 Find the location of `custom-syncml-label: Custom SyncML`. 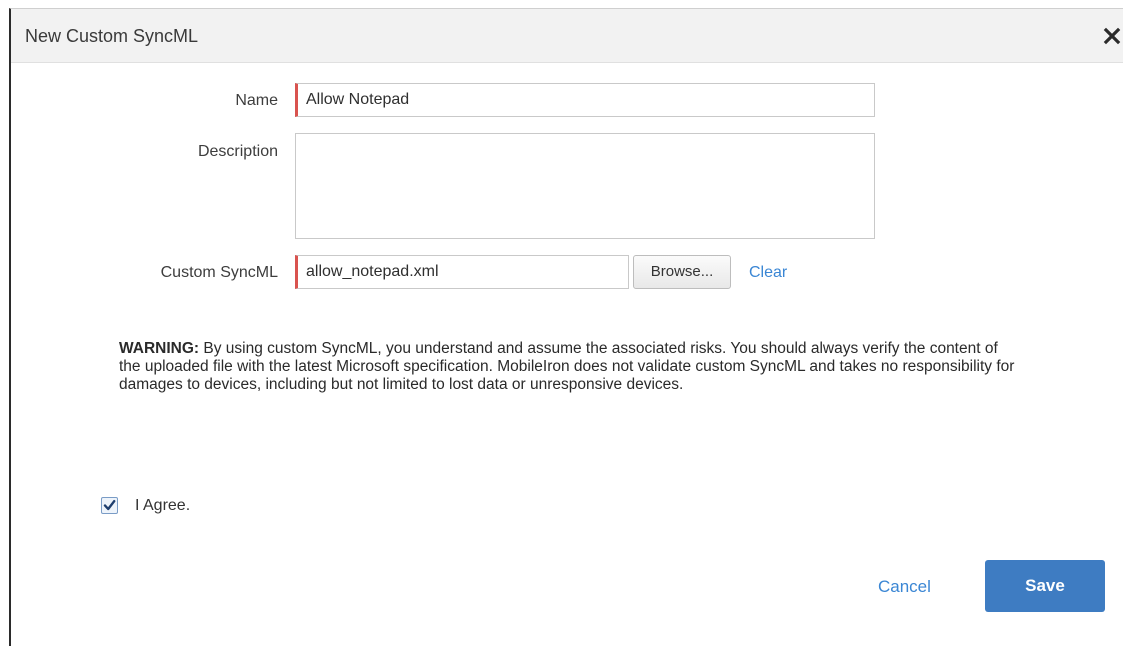

custom-syncml-label: Custom SyncML is located at coordinates (219, 272).